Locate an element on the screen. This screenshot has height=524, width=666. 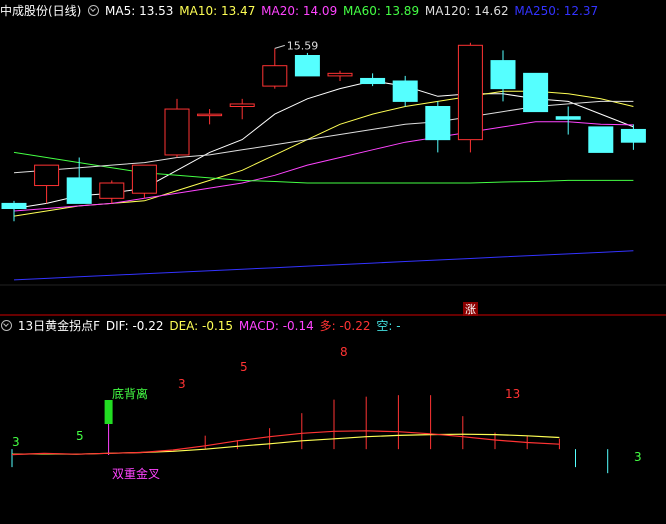
indicator-chart is located at coordinates (310, 434).